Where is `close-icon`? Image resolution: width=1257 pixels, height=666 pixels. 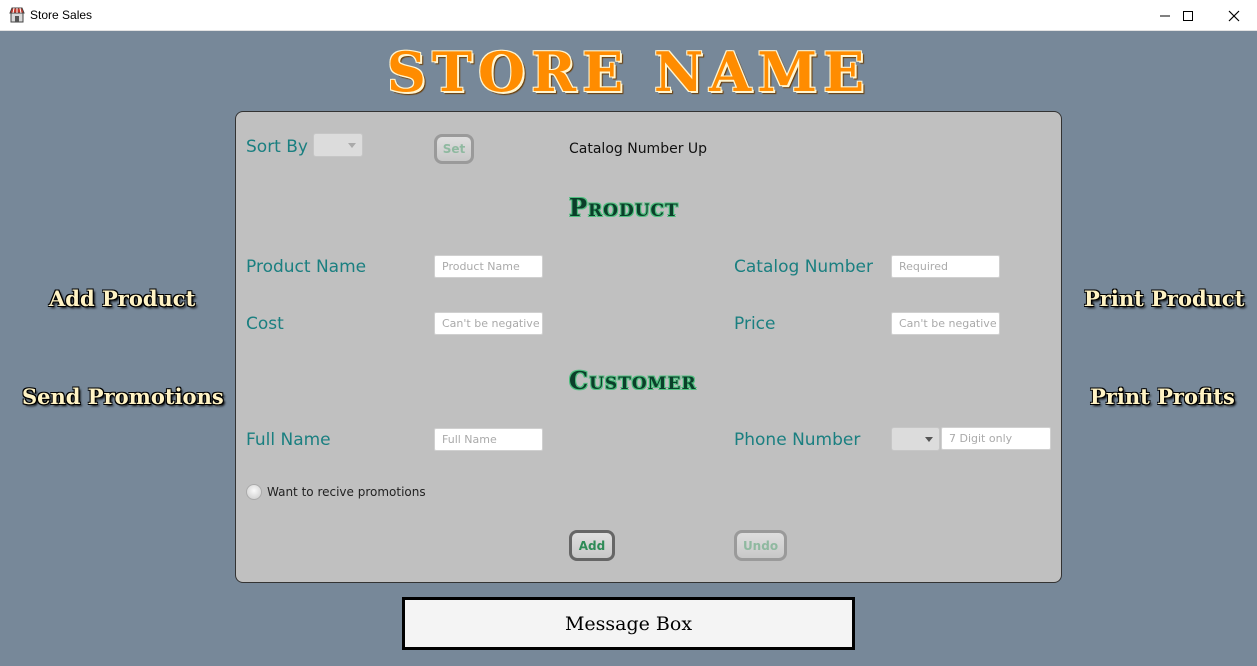
close-icon is located at coordinates (1234, 15).